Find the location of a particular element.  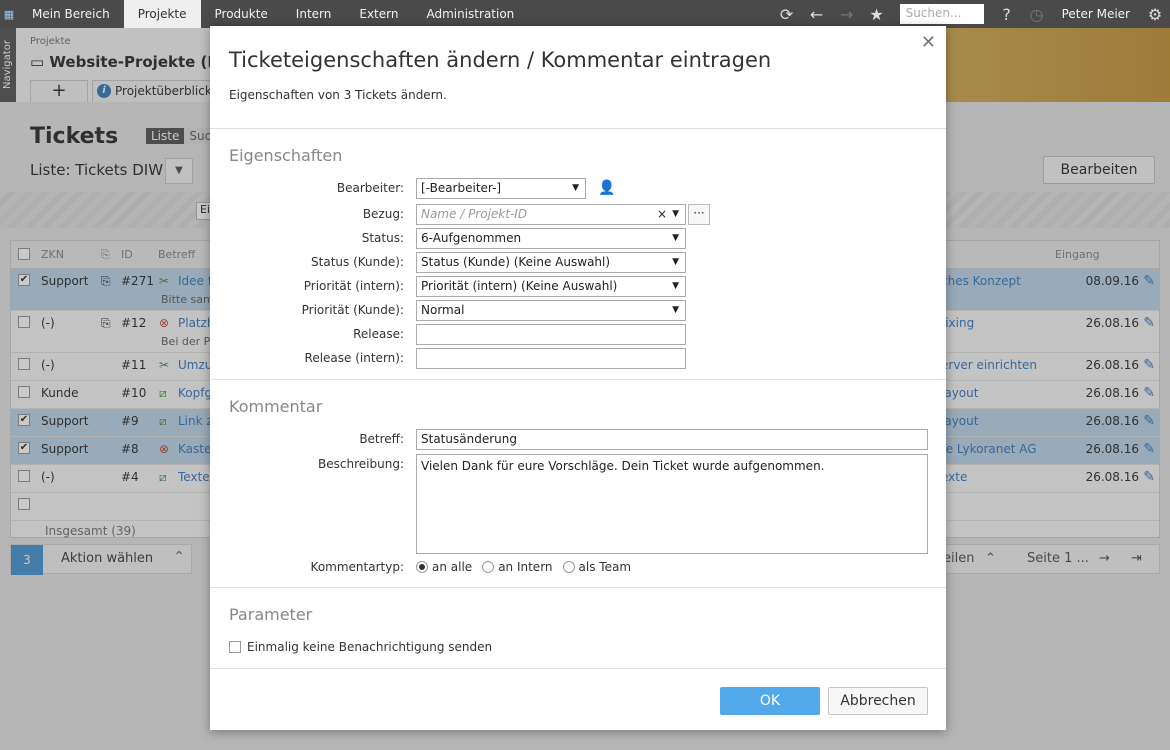

gear-icon: ⚙ is located at coordinates (1155, 14).